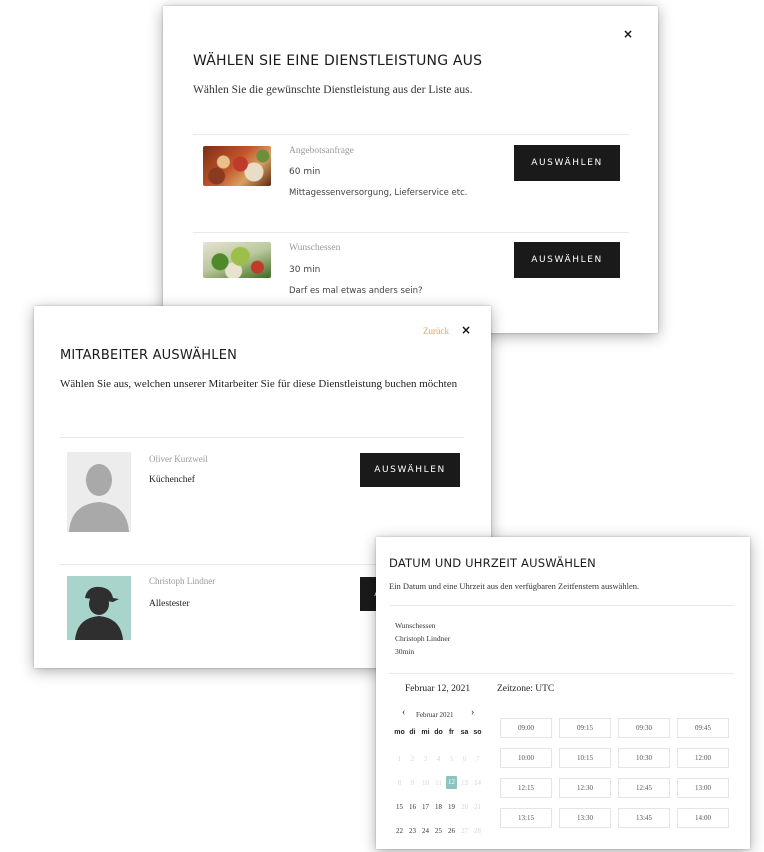  What do you see at coordinates (526, 818) in the screenshot?
I see `time-slot: 13:15` at bounding box center [526, 818].